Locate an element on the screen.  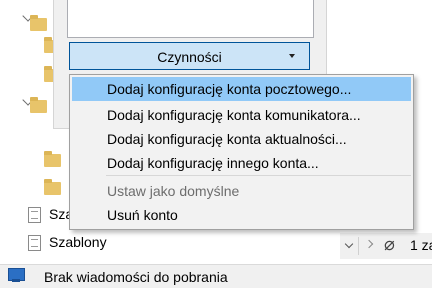
menu-item-label: Ustaw jako domyślne is located at coordinates (173, 191).